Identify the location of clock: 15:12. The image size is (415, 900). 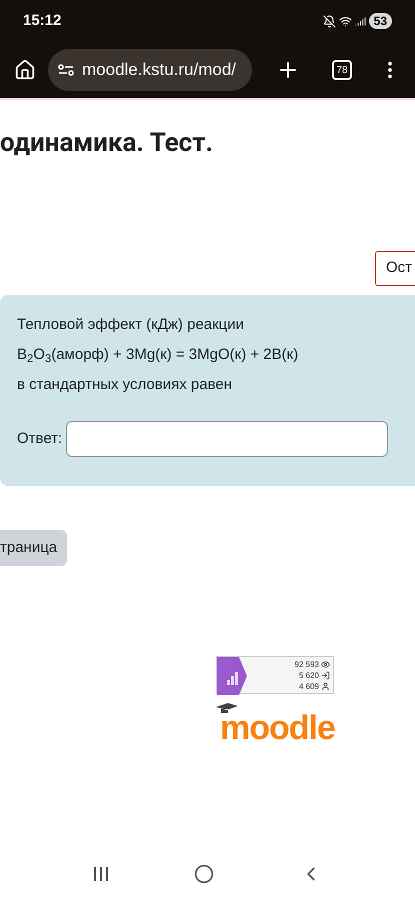
(42, 20).